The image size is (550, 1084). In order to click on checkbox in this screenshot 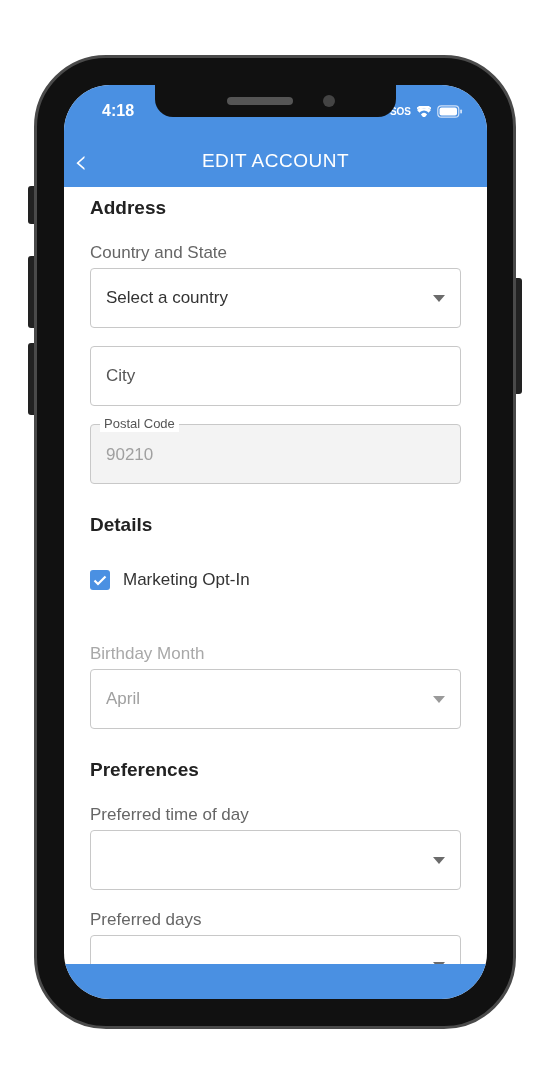, I will do `click(100, 580)`.